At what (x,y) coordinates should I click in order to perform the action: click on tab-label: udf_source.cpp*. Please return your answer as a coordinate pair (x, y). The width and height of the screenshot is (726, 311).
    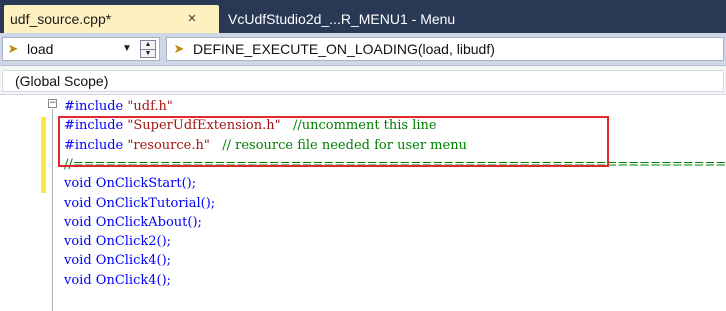
    Looking at the image, I should click on (61, 19).